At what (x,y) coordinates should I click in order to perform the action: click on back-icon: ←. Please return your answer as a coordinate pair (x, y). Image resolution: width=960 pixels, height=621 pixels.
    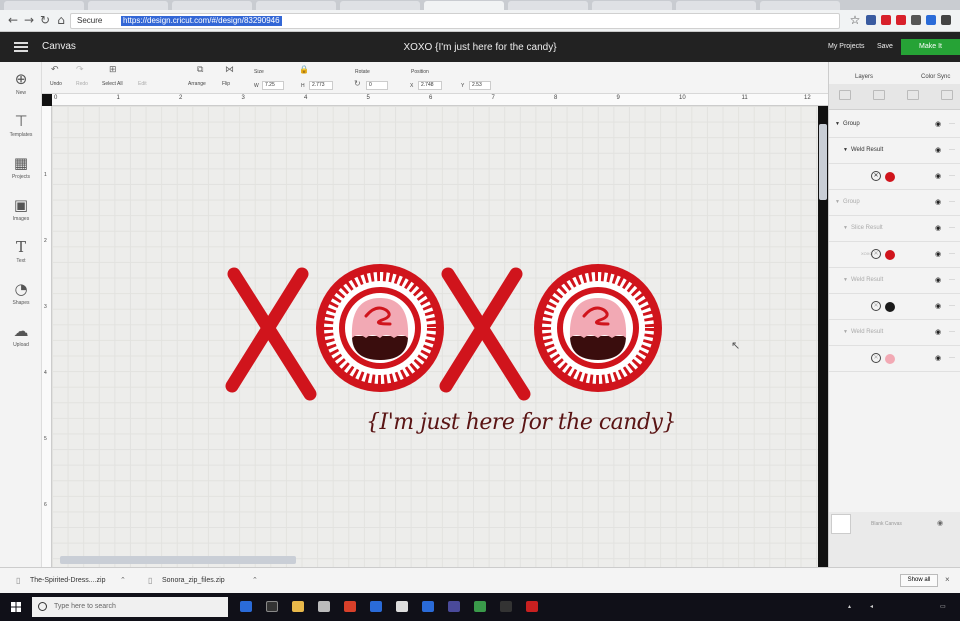
    Looking at the image, I should click on (13, 20).